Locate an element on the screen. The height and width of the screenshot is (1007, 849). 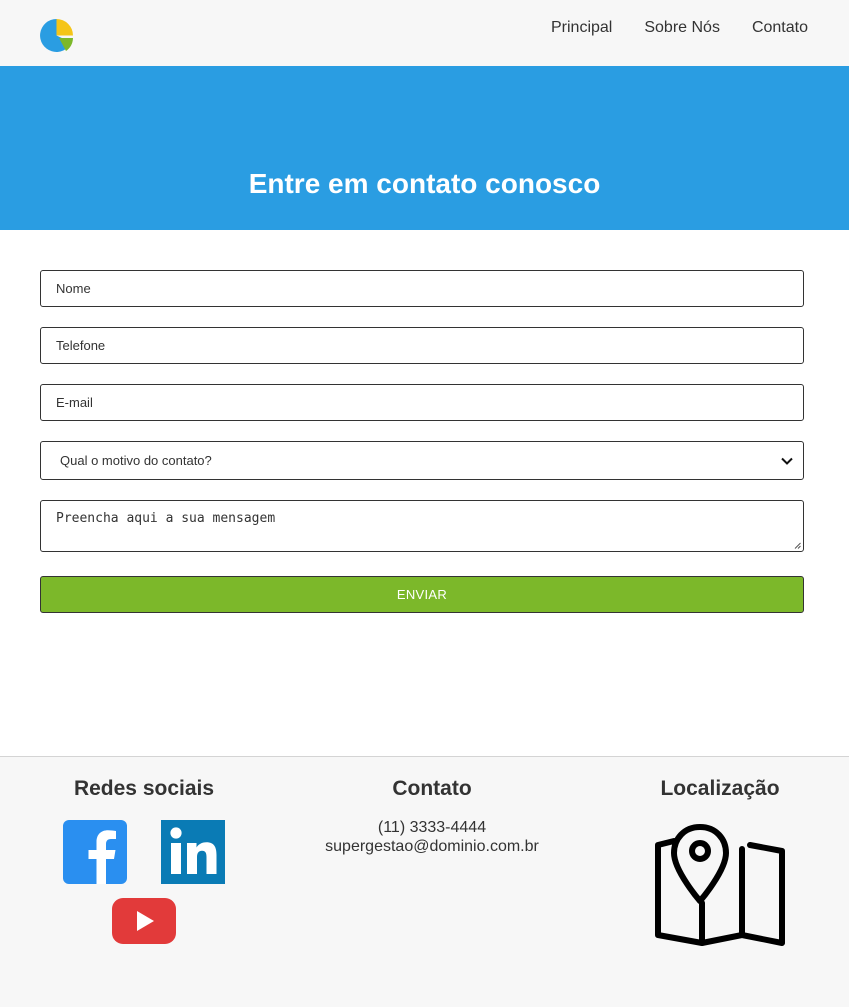
email-input: E-mail is located at coordinates (422, 402).